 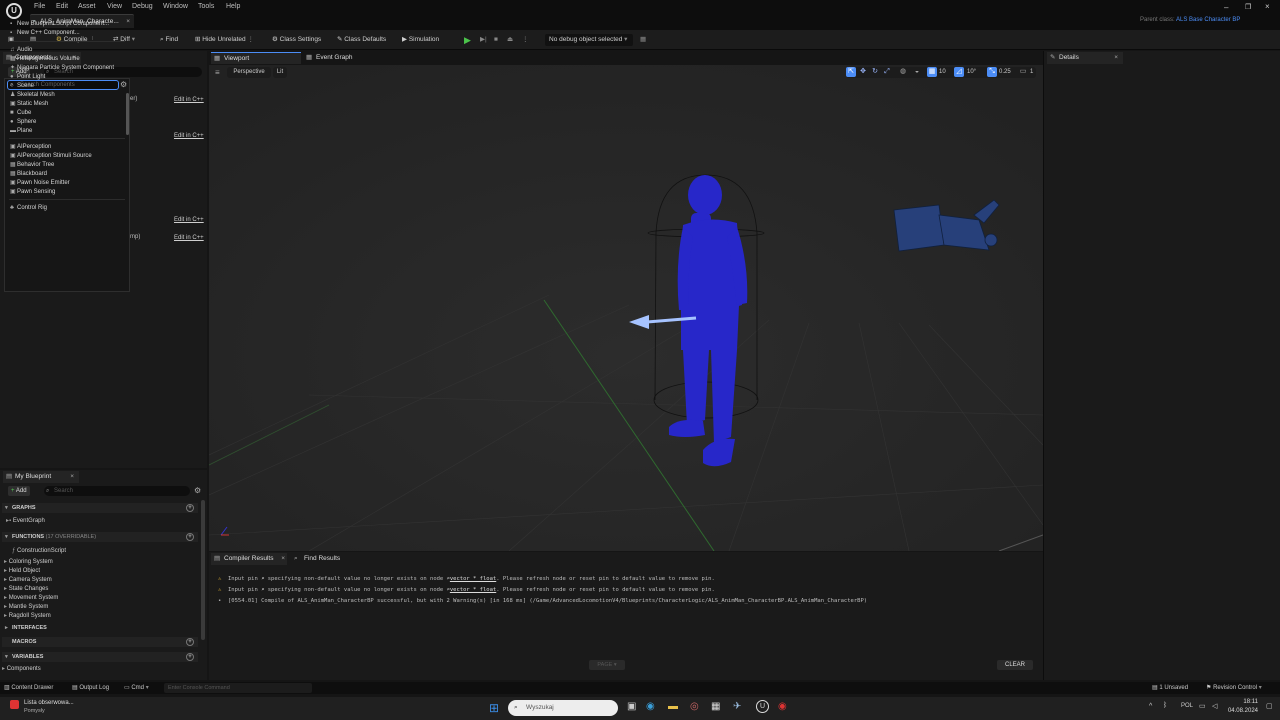 I want to click on more-options-icon: ⋮, so click(x=525, y=40).